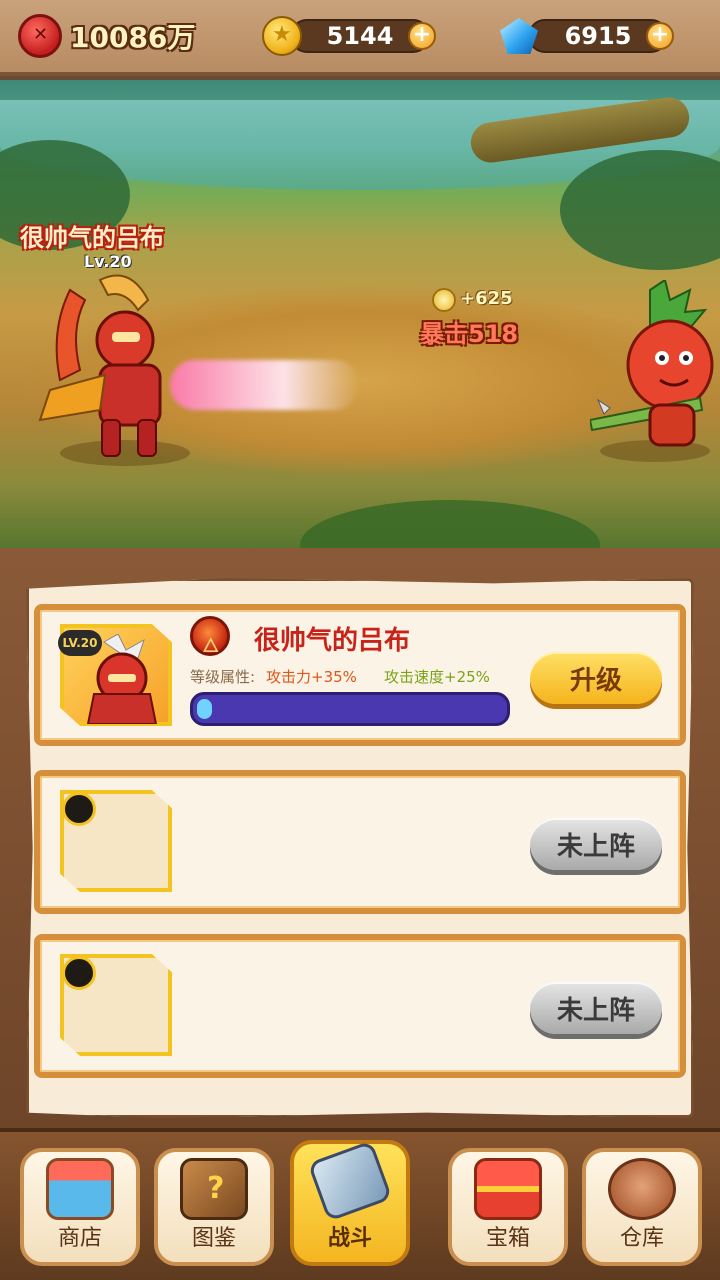 Image resolution: width=720 pixels, height=1280 pixels. I want to click on nav-label: 仓库, so click(641, 1238).